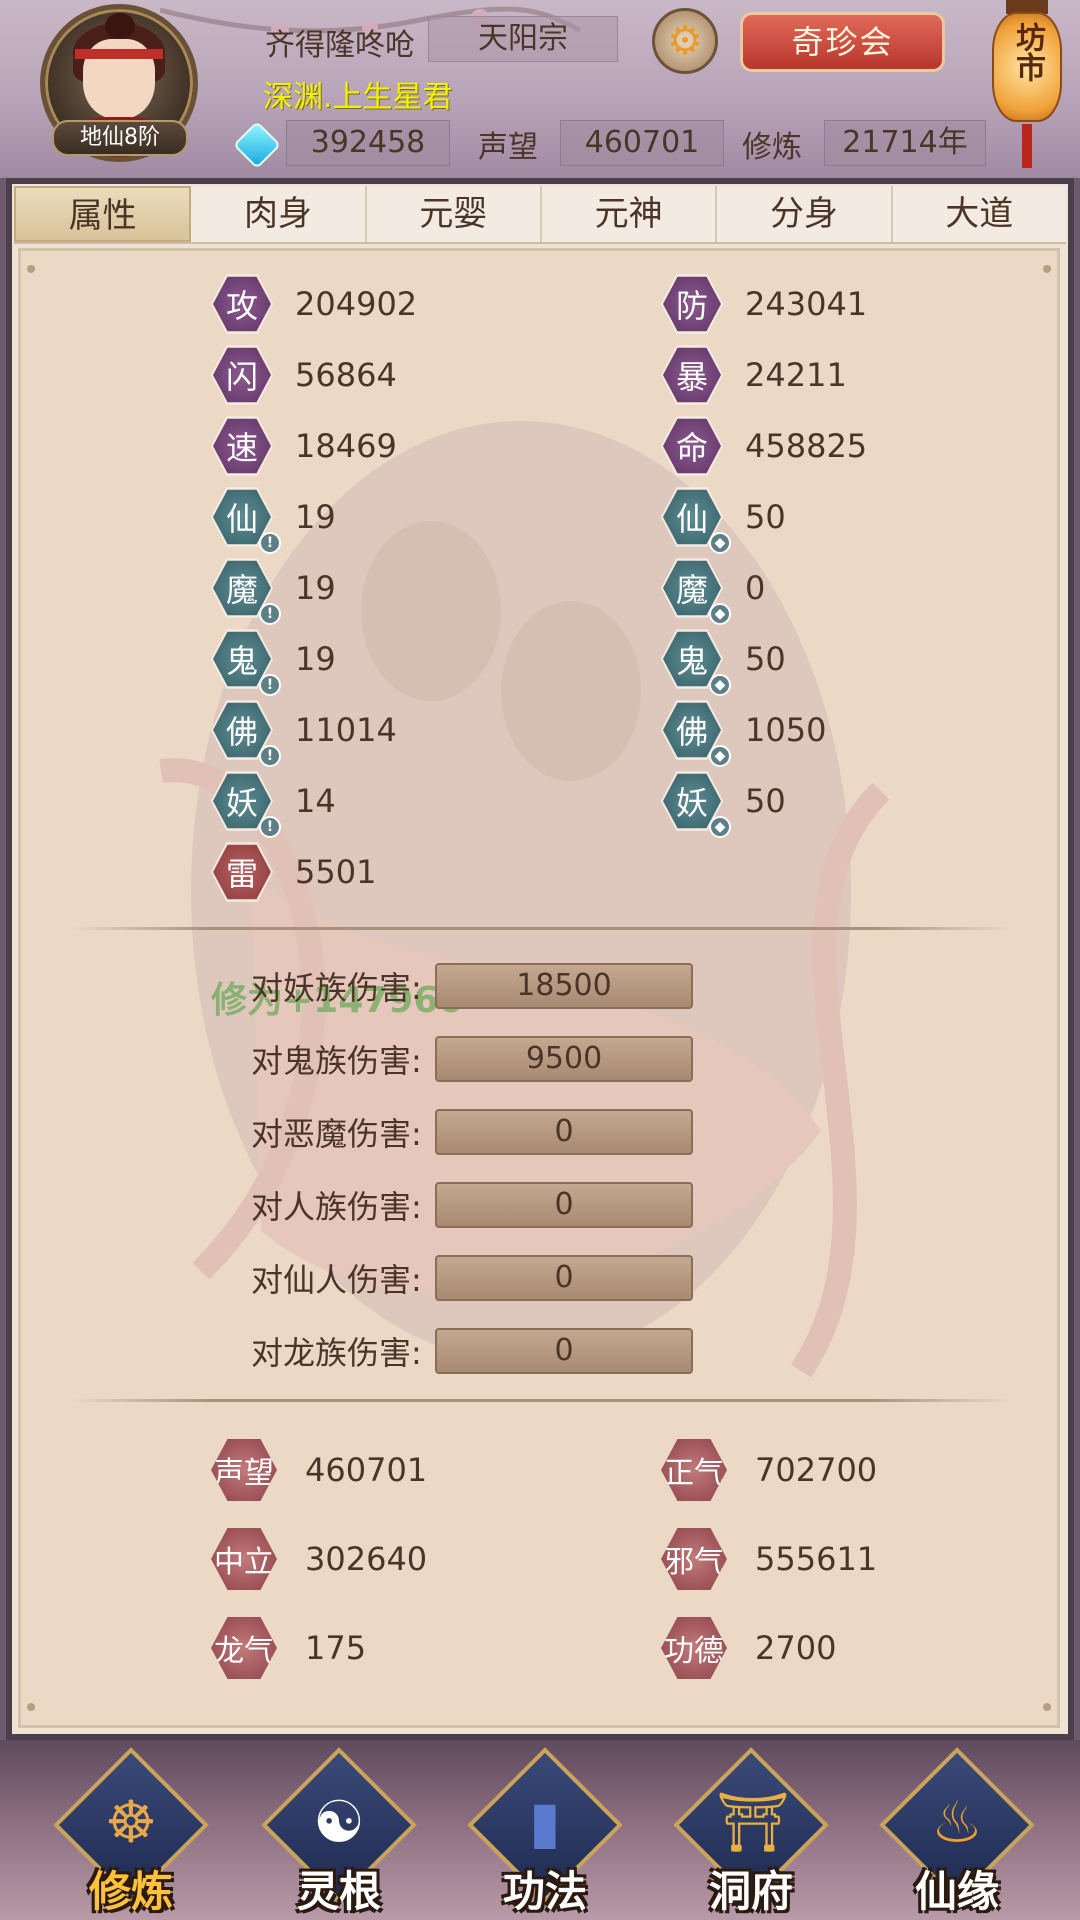  I want to click on stat-value: 458825, so click(806, 446).